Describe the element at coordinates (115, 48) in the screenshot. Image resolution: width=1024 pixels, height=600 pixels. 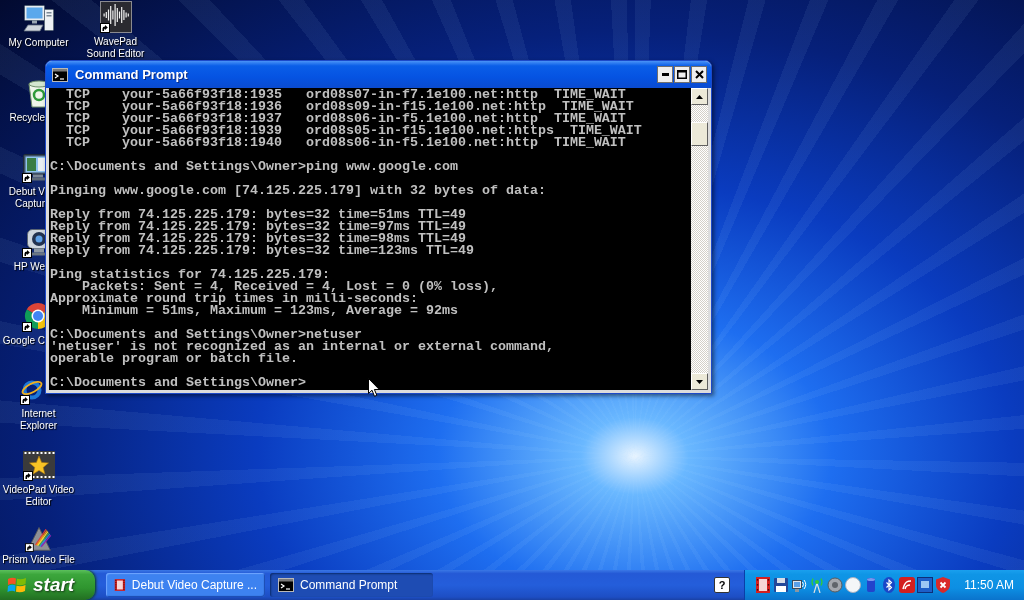
I see `icon-label: WavePad Sound Editor` at that location.